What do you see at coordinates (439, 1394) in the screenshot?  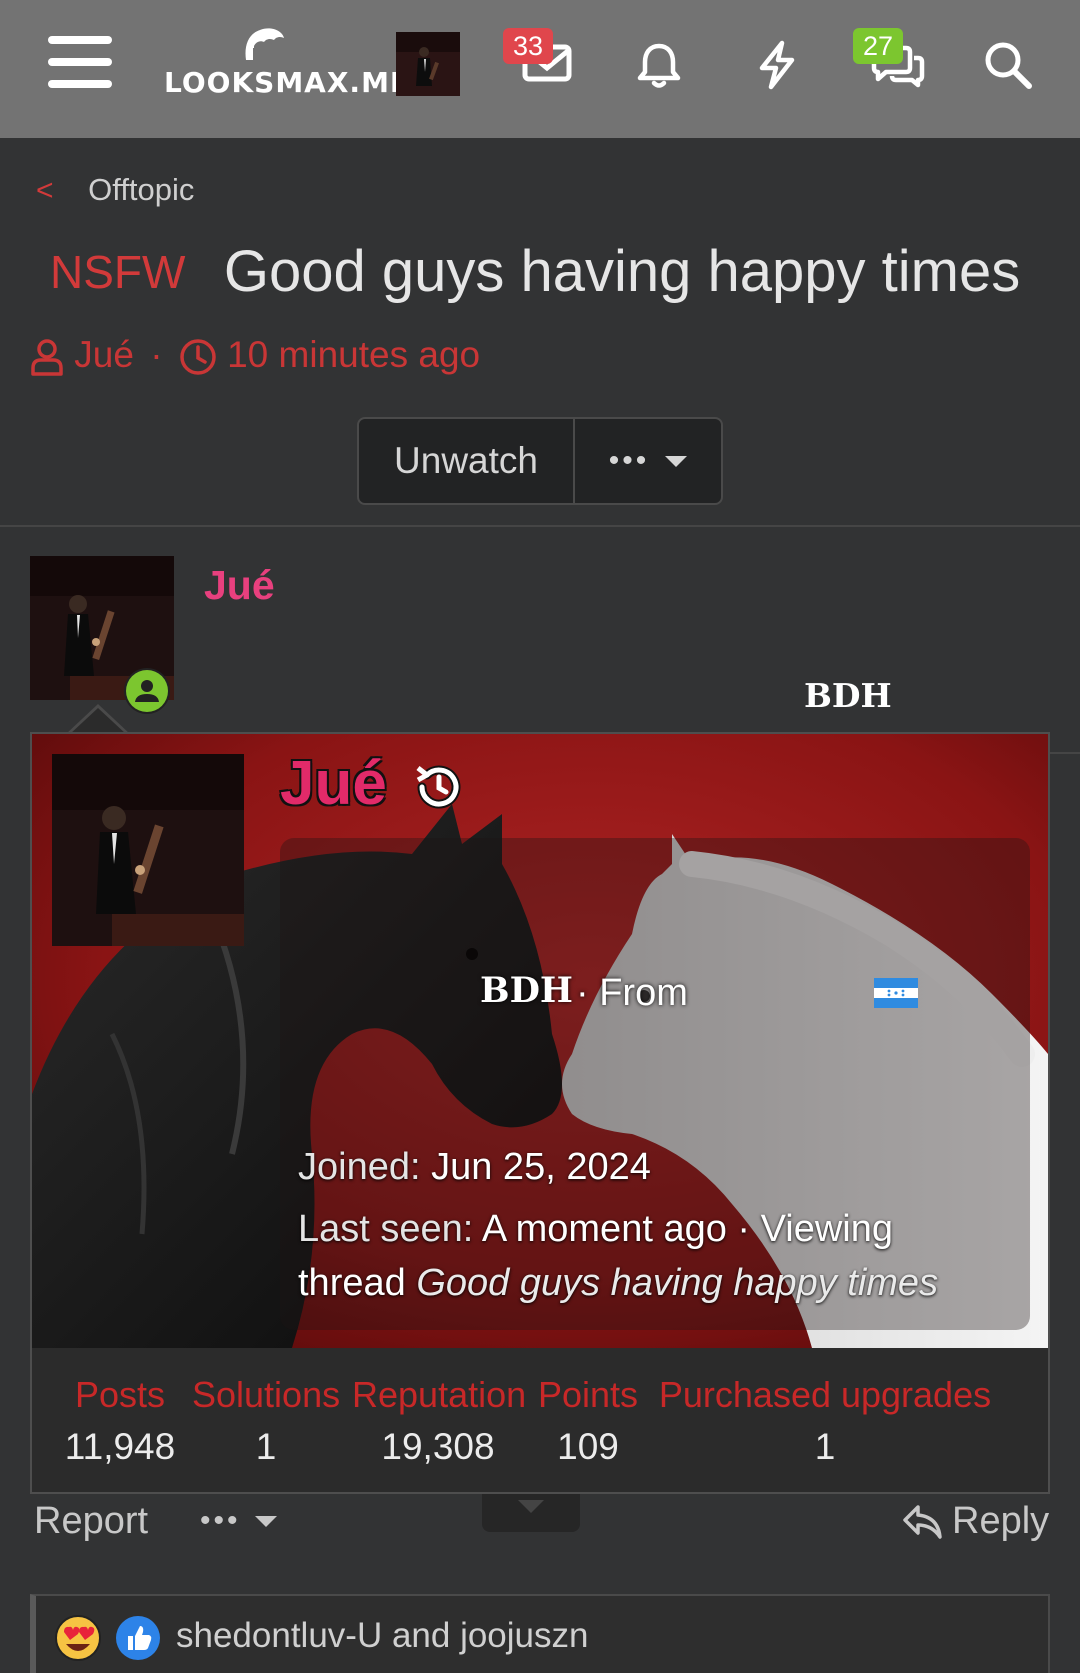 I see `stat-label: Reputation` at bounding box center [439, 1394].